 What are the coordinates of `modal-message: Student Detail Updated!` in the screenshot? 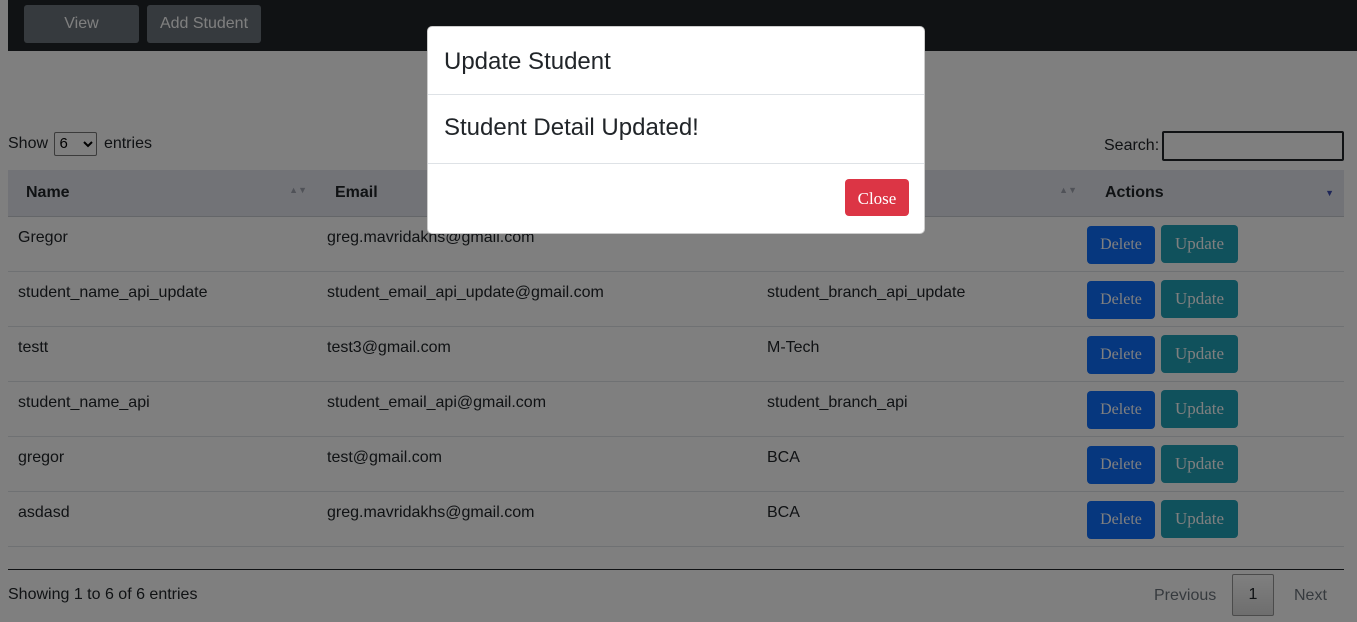 It's located at (676, 129).